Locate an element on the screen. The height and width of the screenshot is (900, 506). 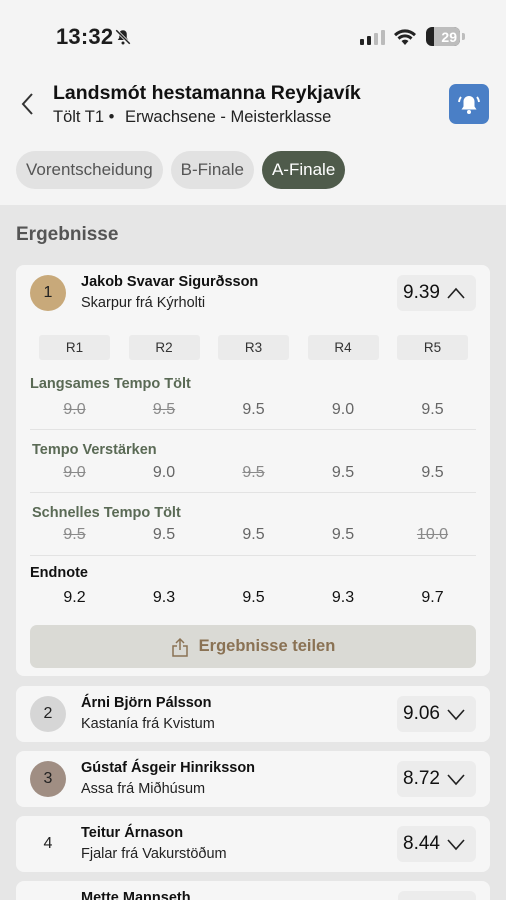
round-header: R4 is located at coordinates (343, 347).